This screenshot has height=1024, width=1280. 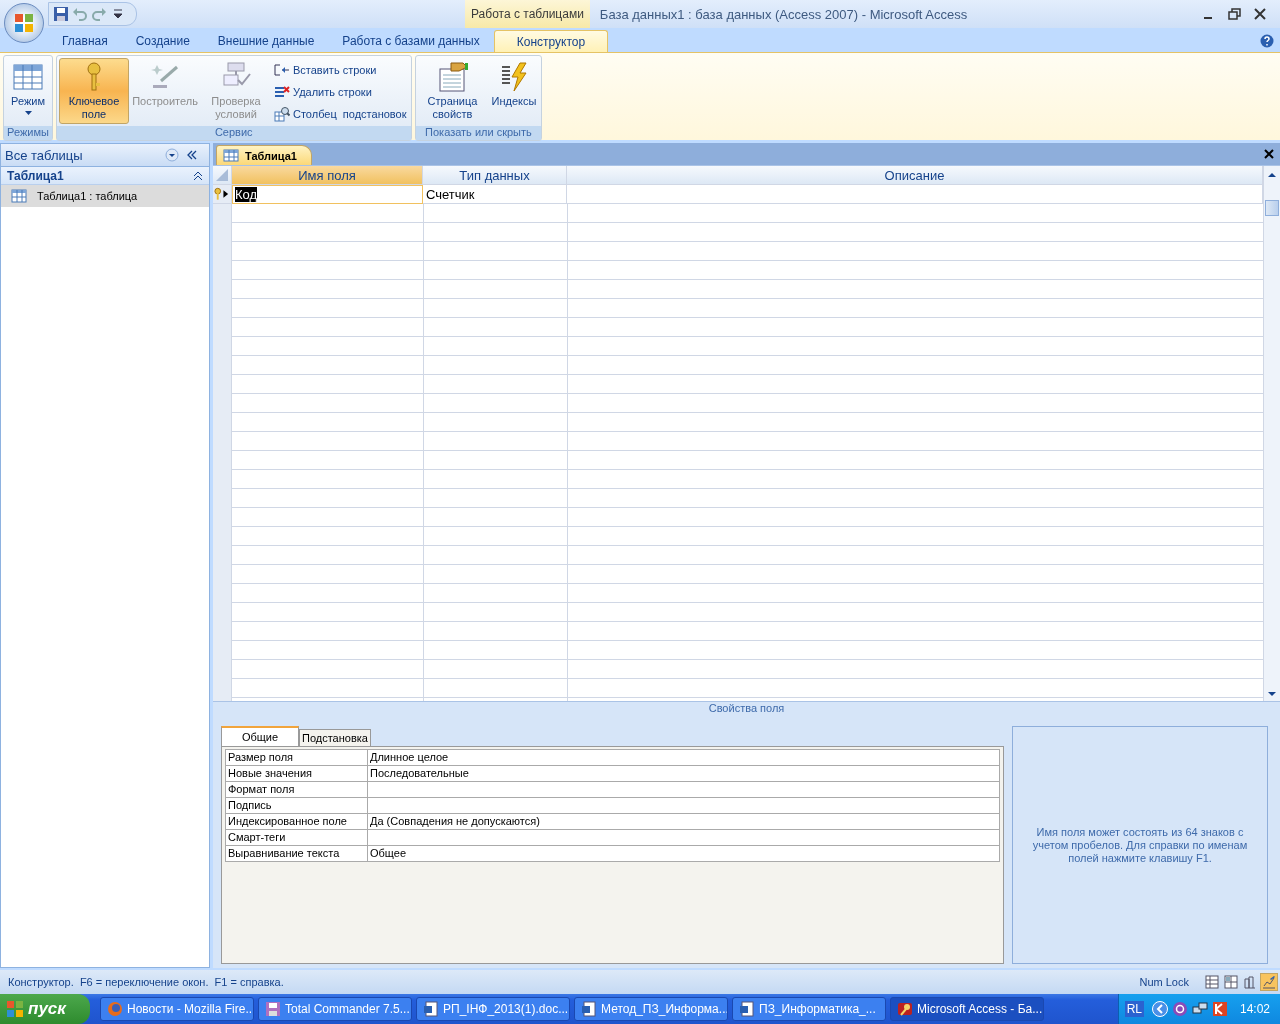 I want to click on property-label: Выравнивание текста, so click(x=297, y=853).